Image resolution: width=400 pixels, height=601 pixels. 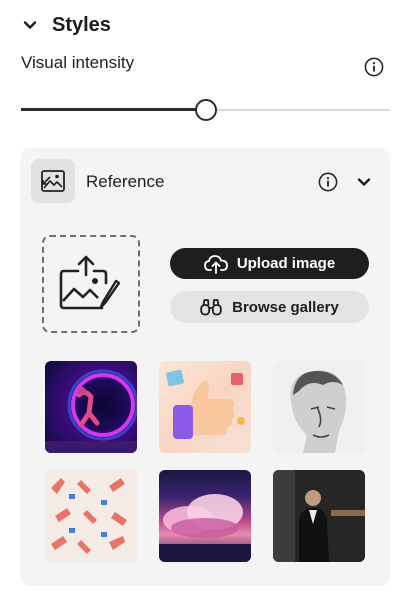 I want to click on reference-image-icon, so click(x=53, y=181).